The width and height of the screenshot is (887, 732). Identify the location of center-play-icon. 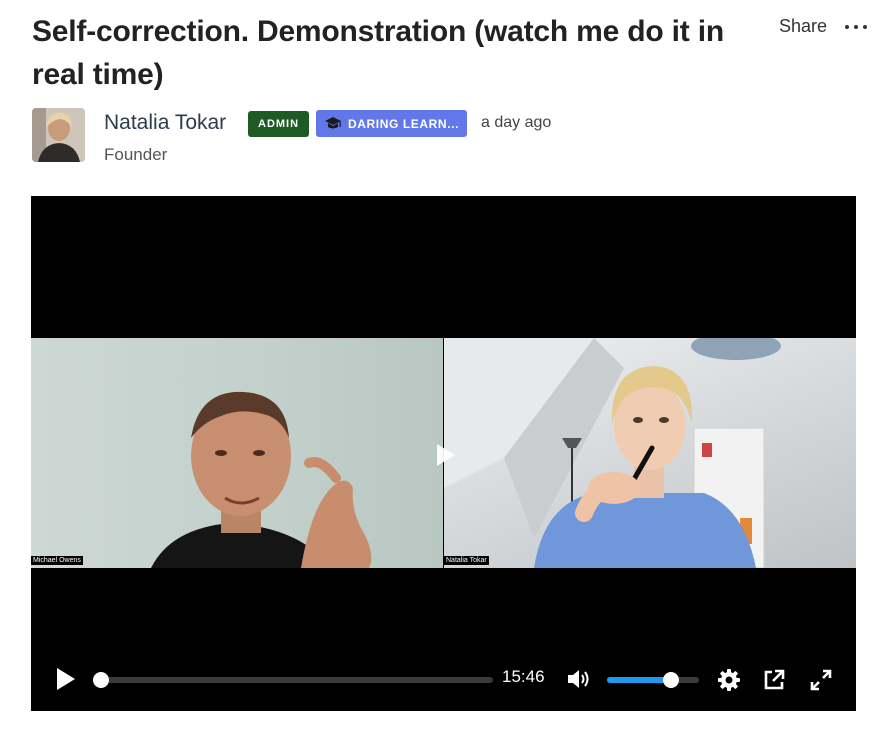
(446, 455).